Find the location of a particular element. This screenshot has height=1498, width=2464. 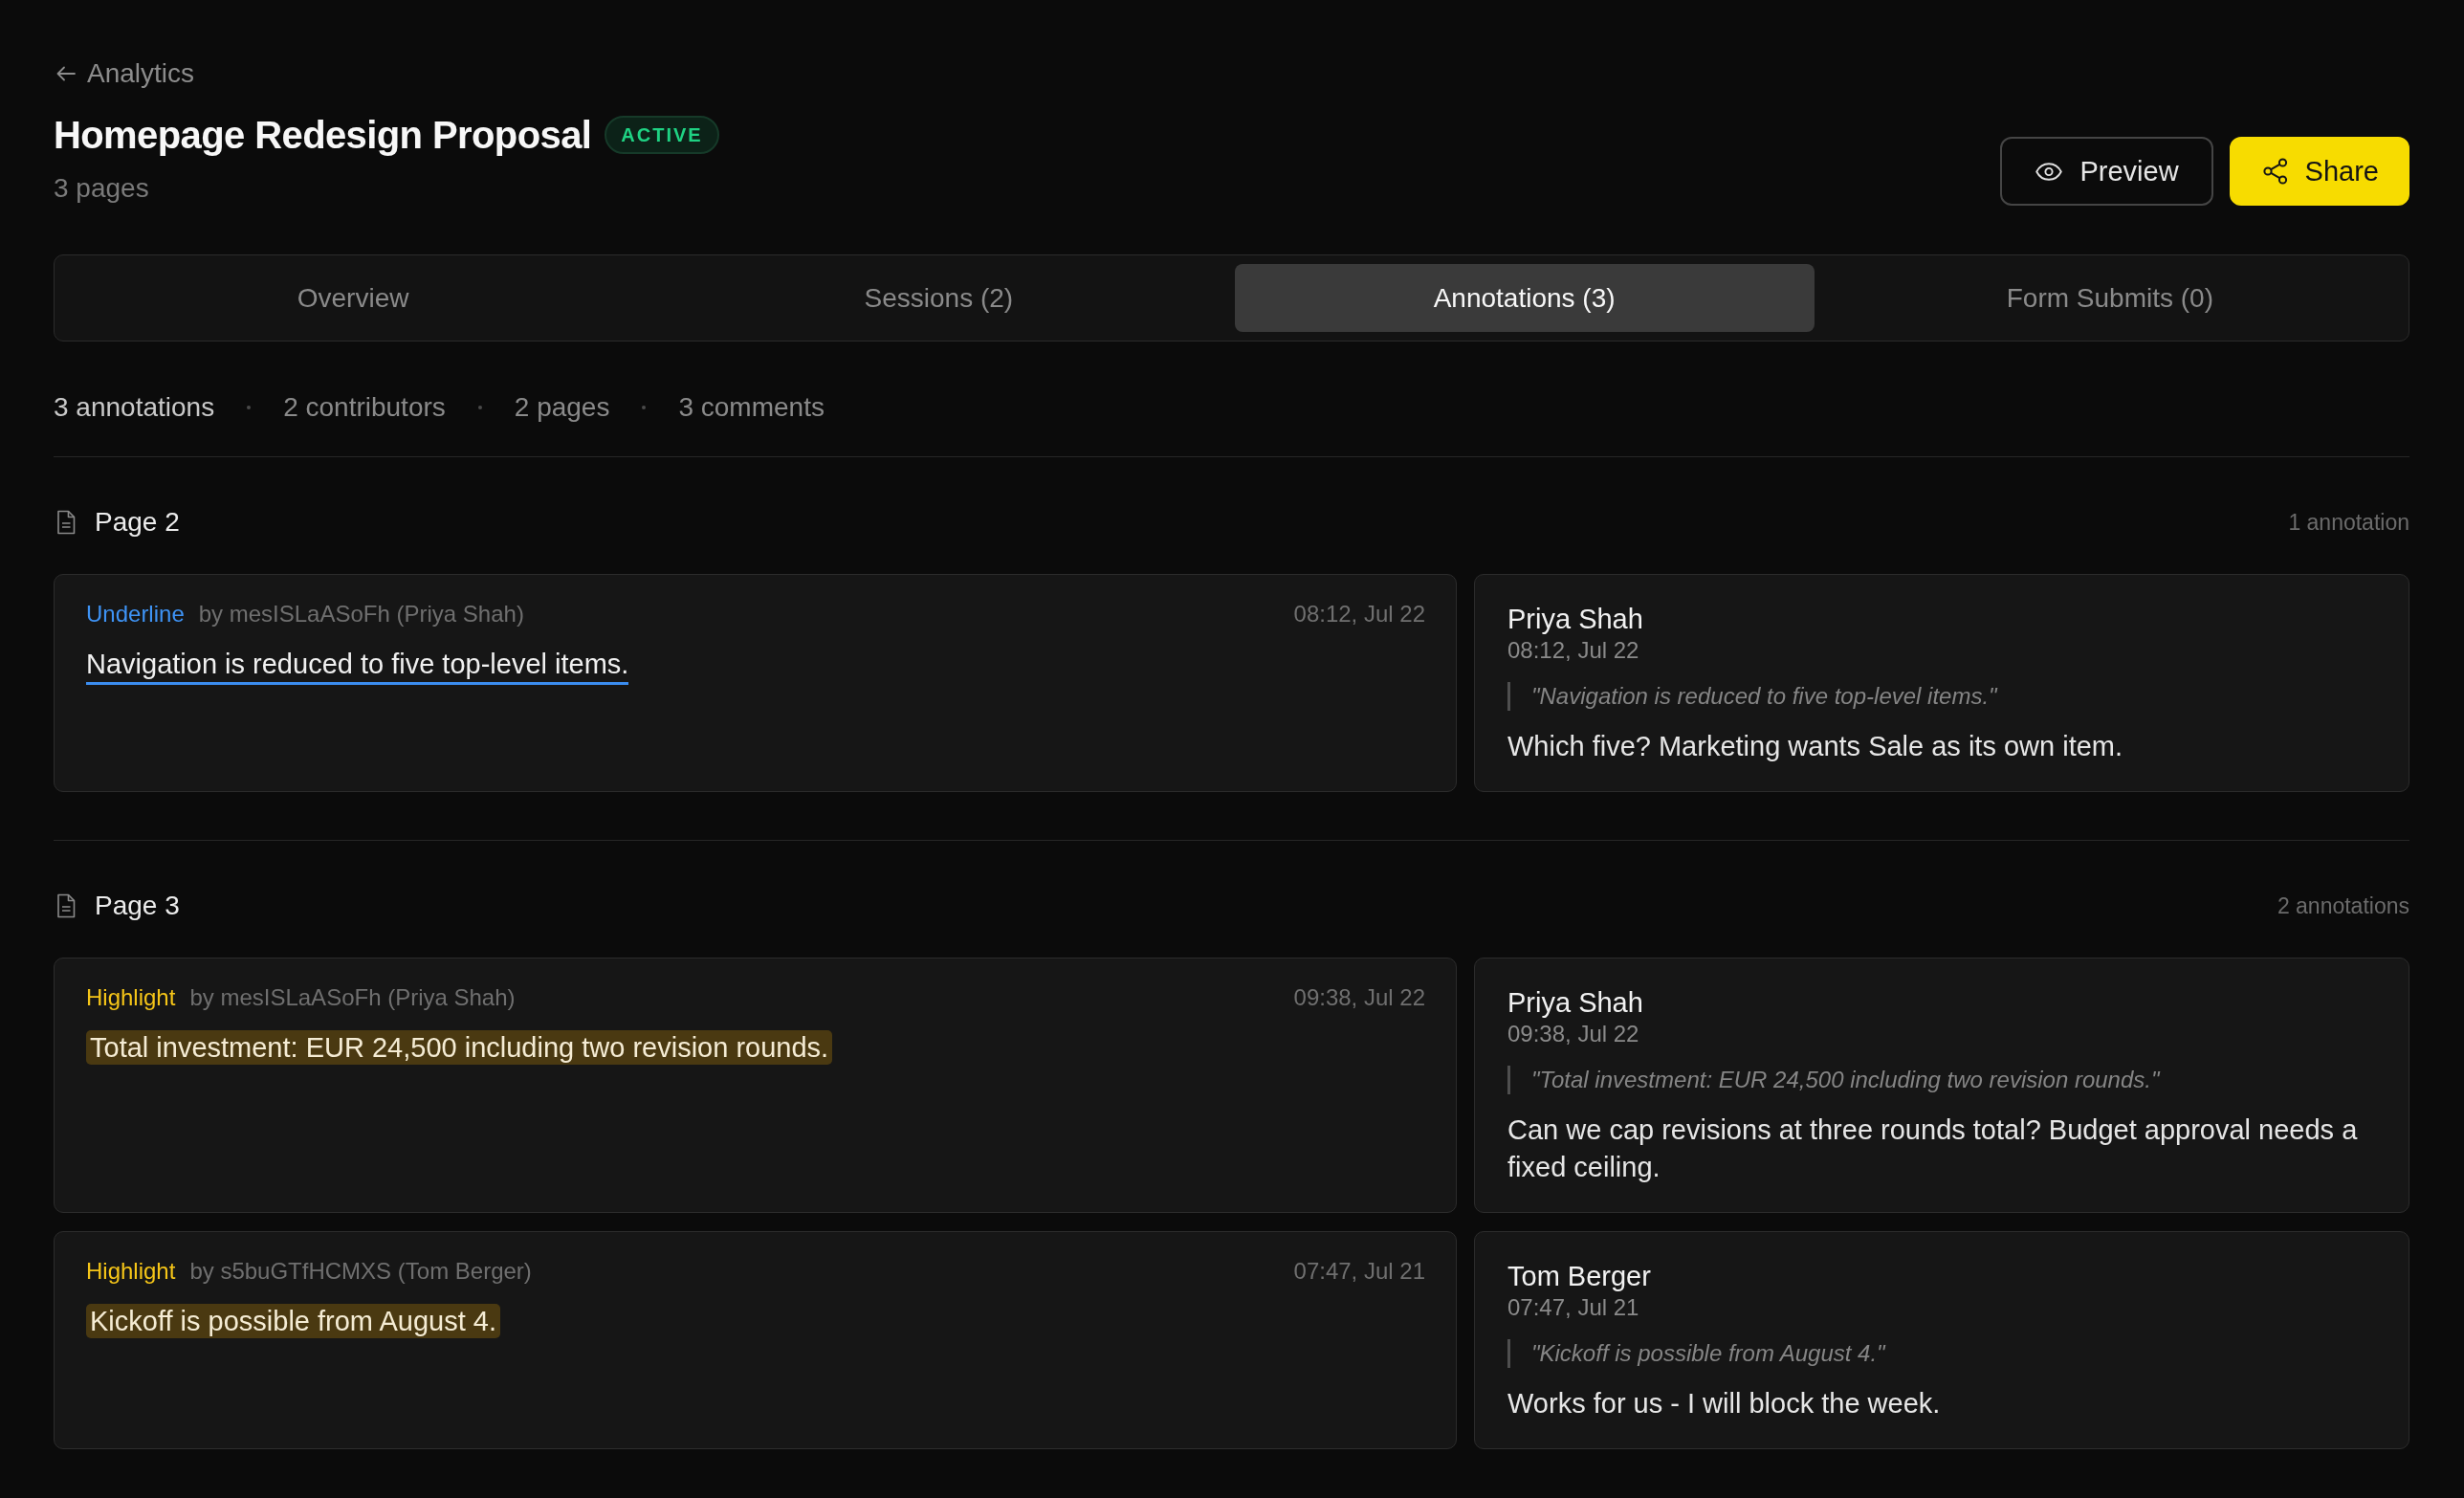

share-icon is located at coordinates (2275, 172).